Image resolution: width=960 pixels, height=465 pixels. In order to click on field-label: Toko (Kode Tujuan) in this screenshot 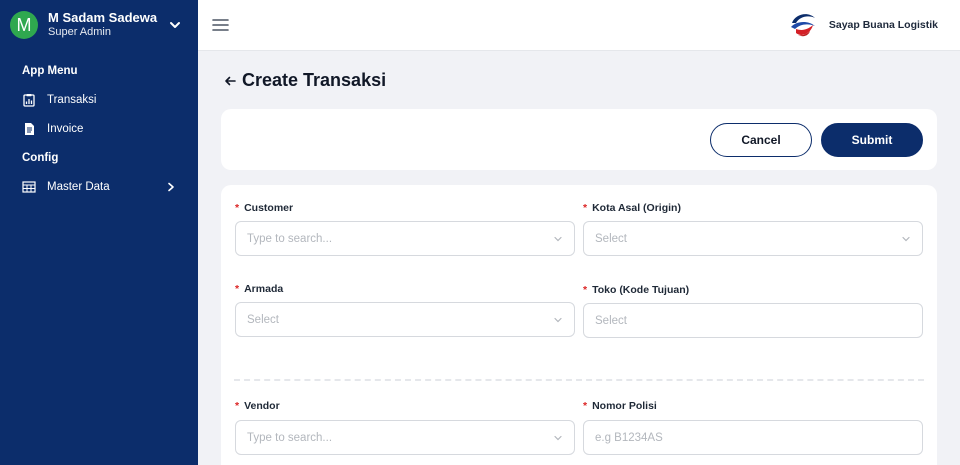, I will do `click(641, 290)`.